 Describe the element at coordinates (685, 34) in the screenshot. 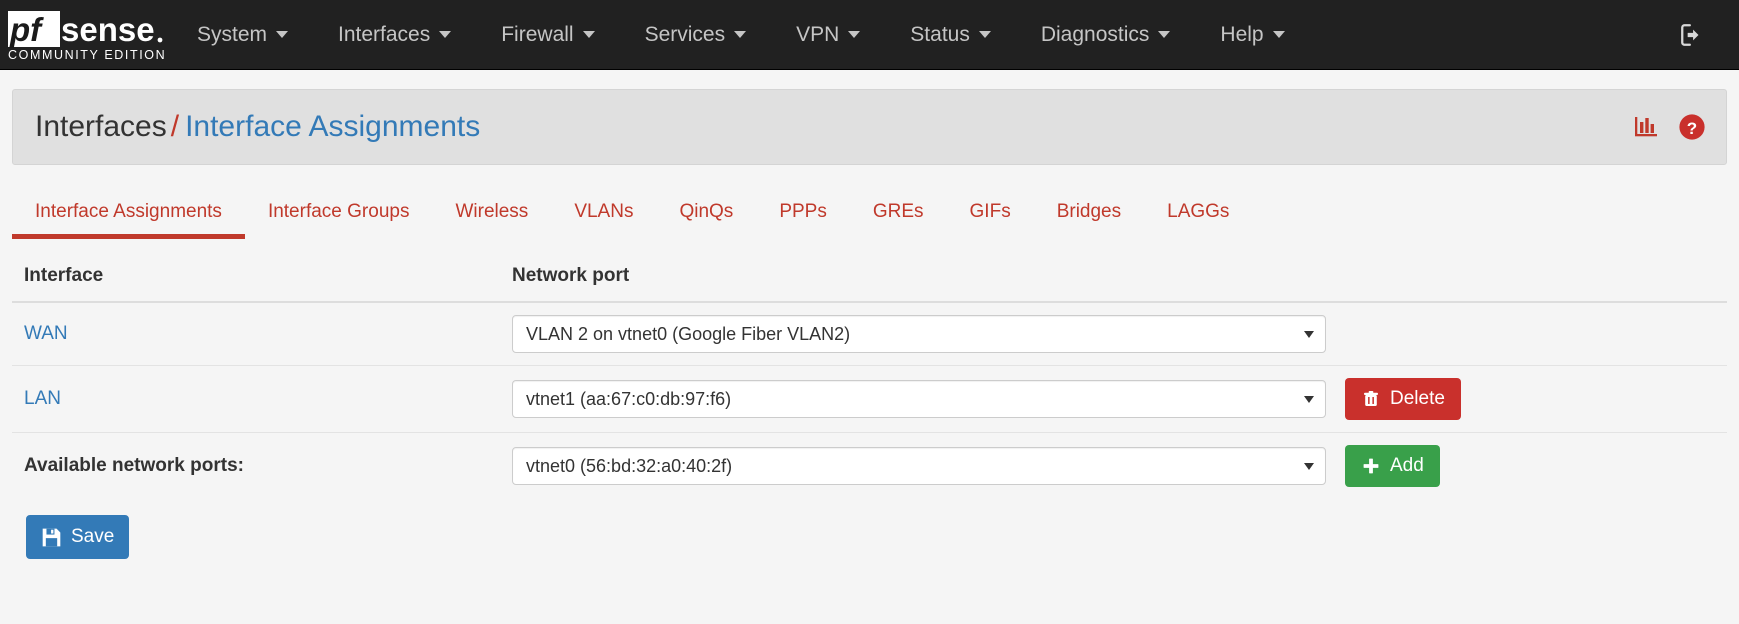

I see `nav-item-label: Services` at that location.